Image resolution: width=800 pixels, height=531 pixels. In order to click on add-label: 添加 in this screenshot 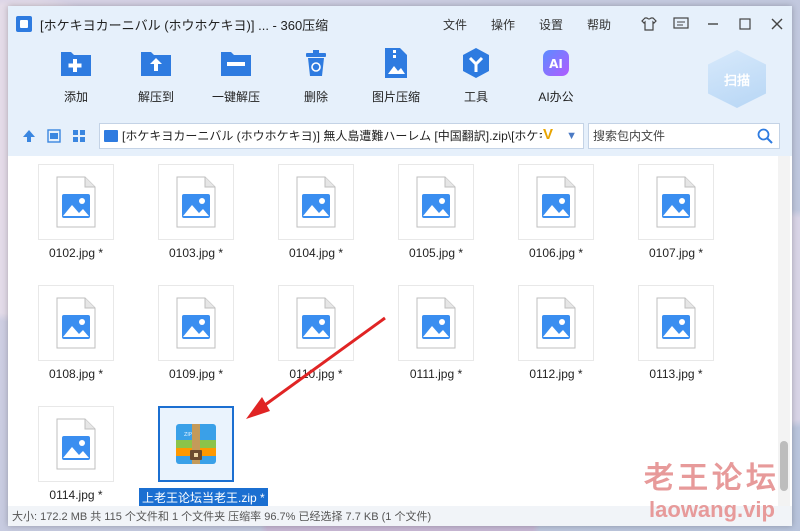, I will do `click(75, 97)`.